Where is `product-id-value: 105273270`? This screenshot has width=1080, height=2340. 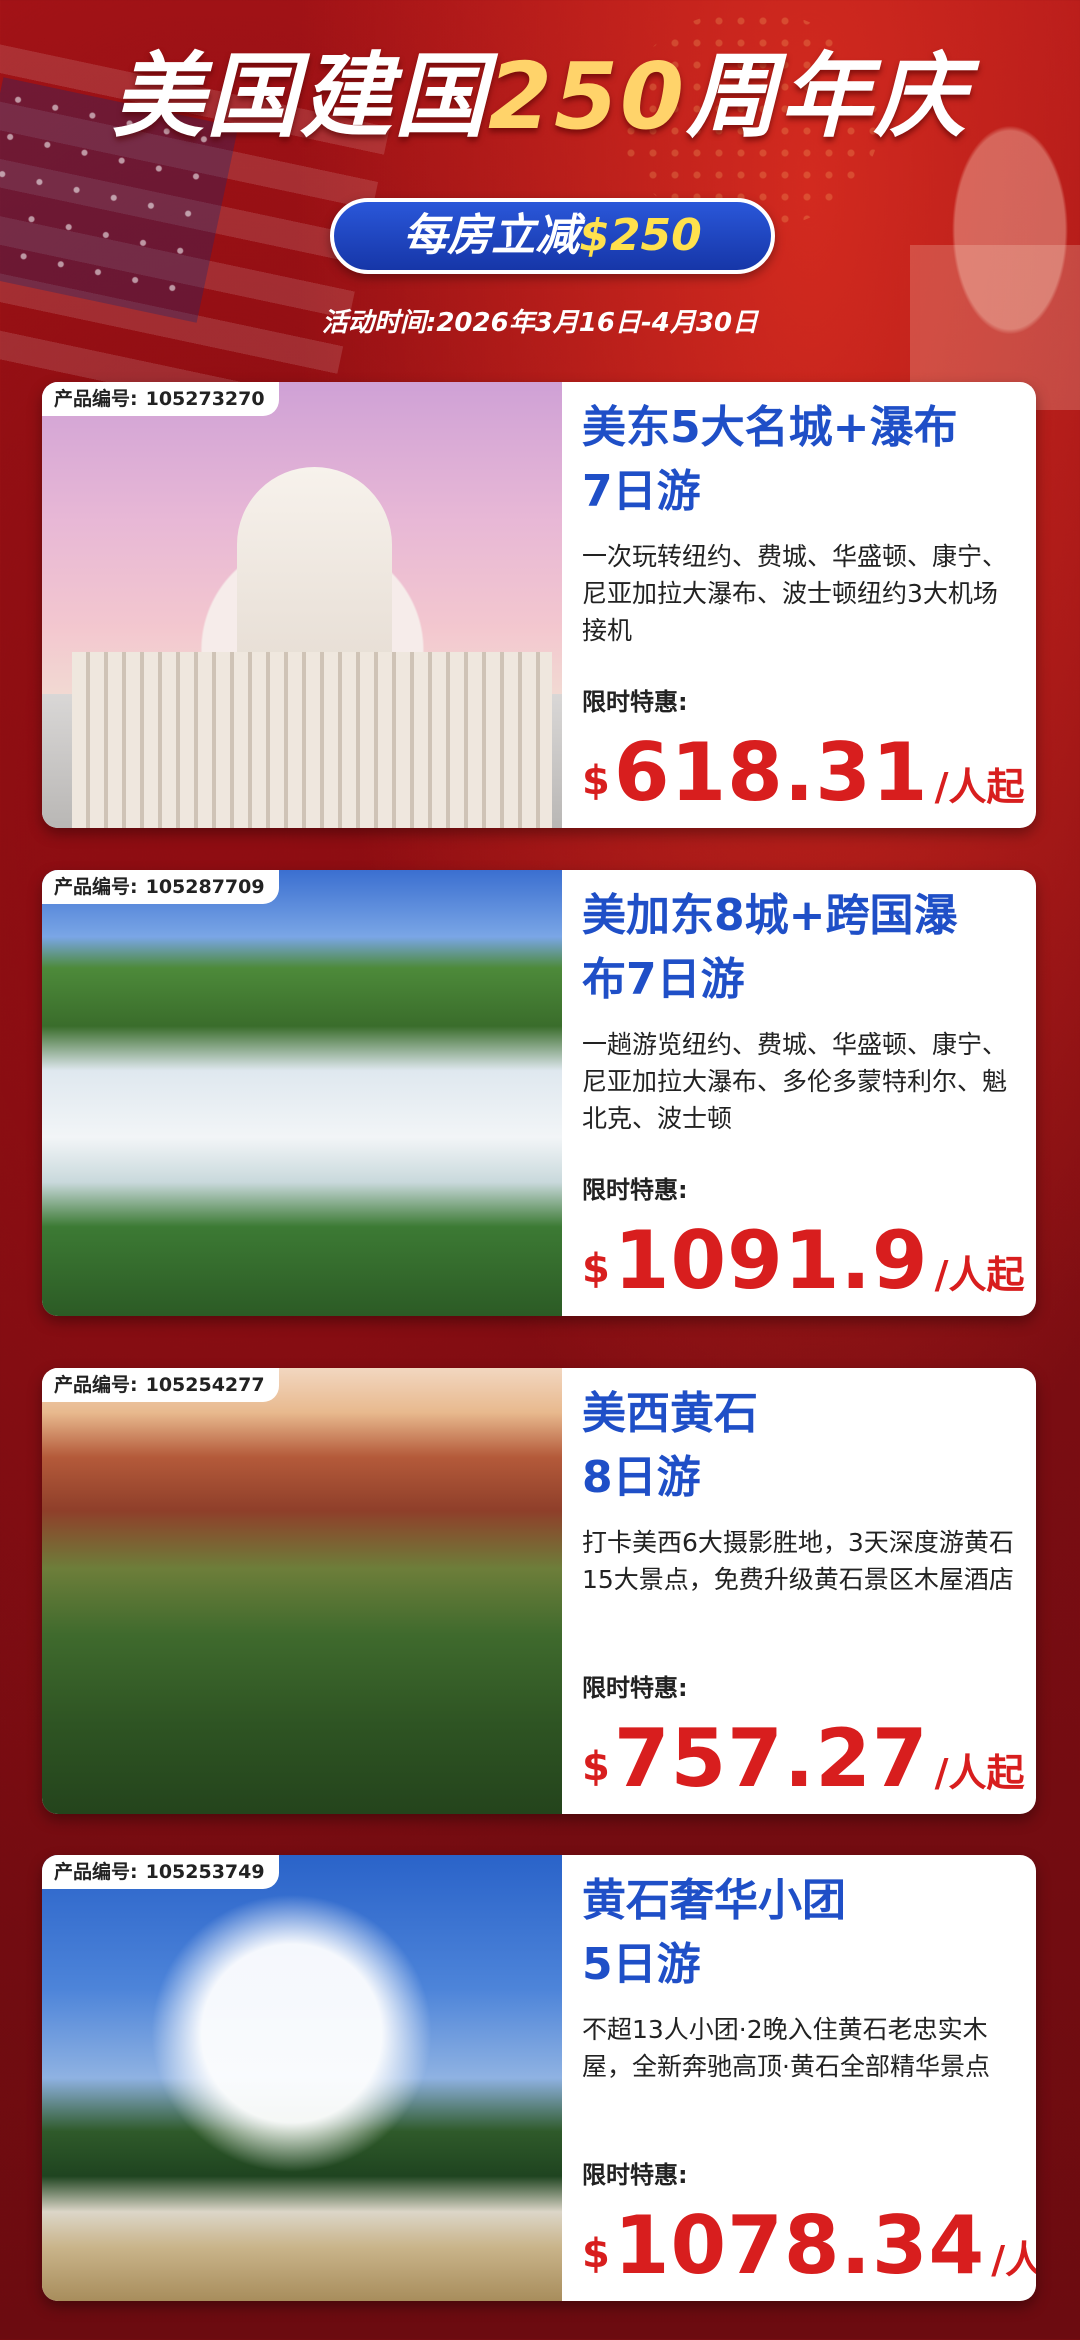 product-id-value: 105273270 is located at coordinates (205, 399).